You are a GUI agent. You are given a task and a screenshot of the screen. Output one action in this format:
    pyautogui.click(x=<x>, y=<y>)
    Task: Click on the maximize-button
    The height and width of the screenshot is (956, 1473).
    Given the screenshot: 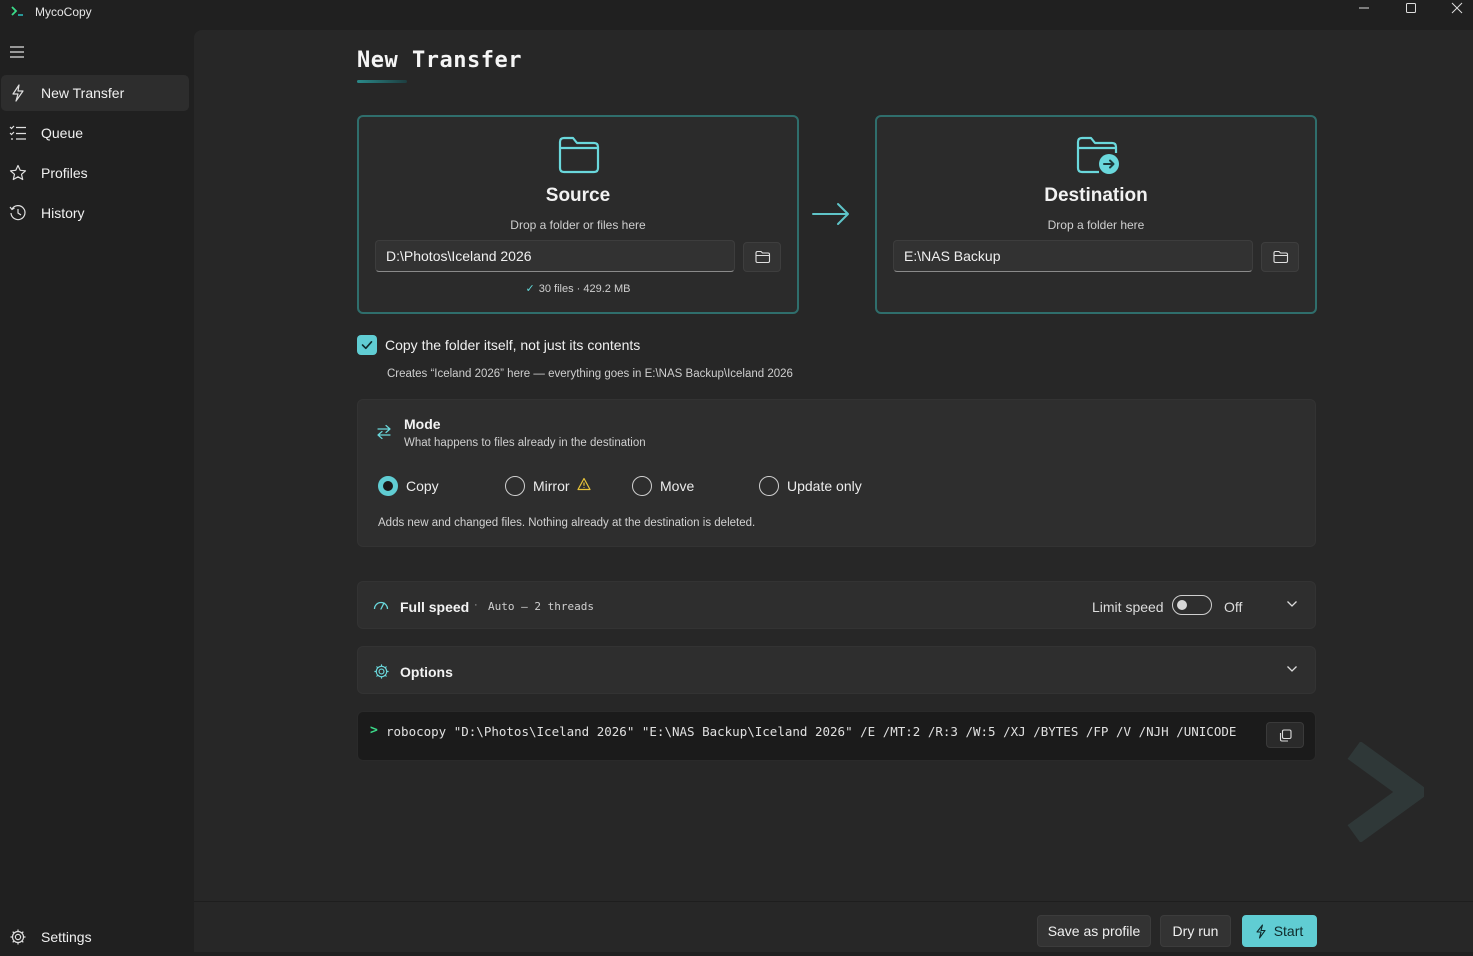 What is the action you would take?
    pyautogui.click(x=1411, y=9)
    